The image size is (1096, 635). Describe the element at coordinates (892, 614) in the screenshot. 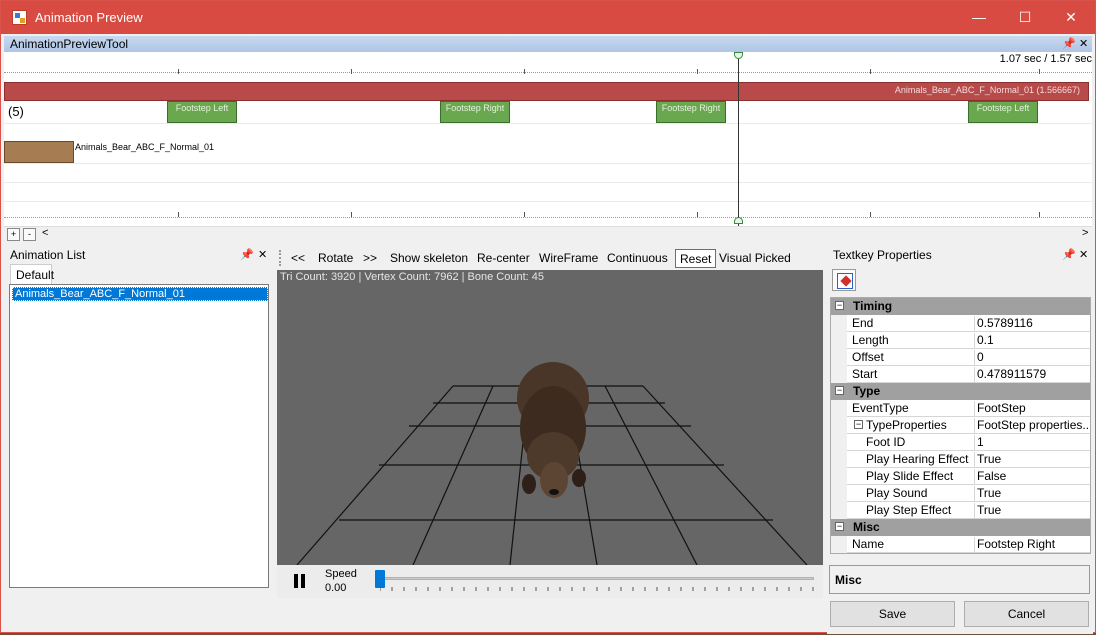

I see `save-button: Save` at that location.